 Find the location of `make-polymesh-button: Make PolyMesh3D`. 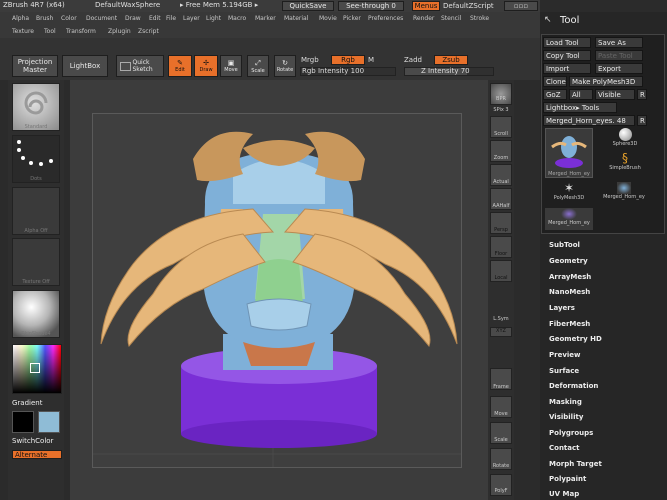

make-polymesh-button: Make PolyMesh3D is located at coordinates (606, 81).